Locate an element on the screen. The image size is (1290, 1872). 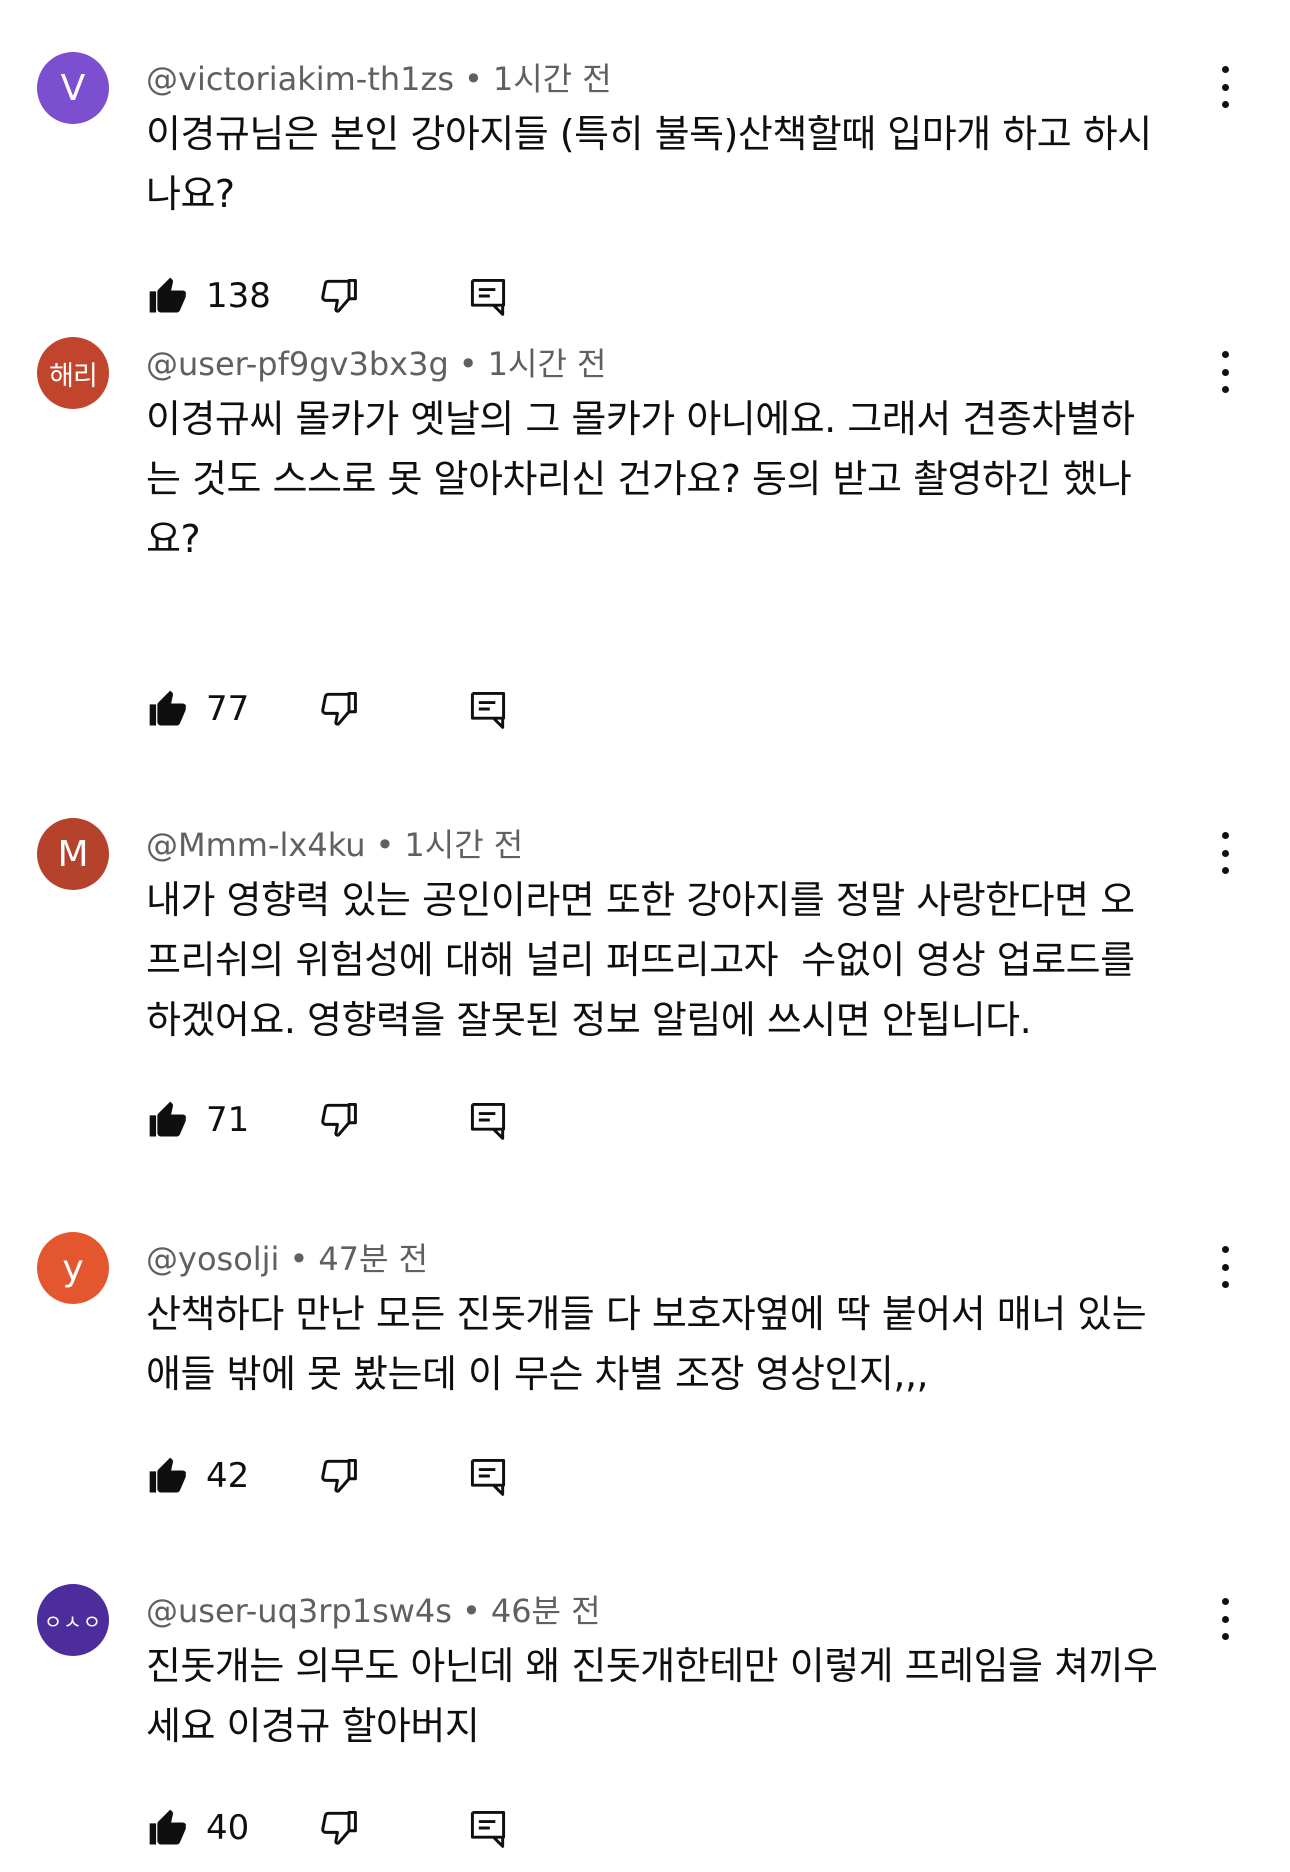
comment-meta: @user-uq3rp1sw4s • 46분 전 is located at coordinates (373, 1611).